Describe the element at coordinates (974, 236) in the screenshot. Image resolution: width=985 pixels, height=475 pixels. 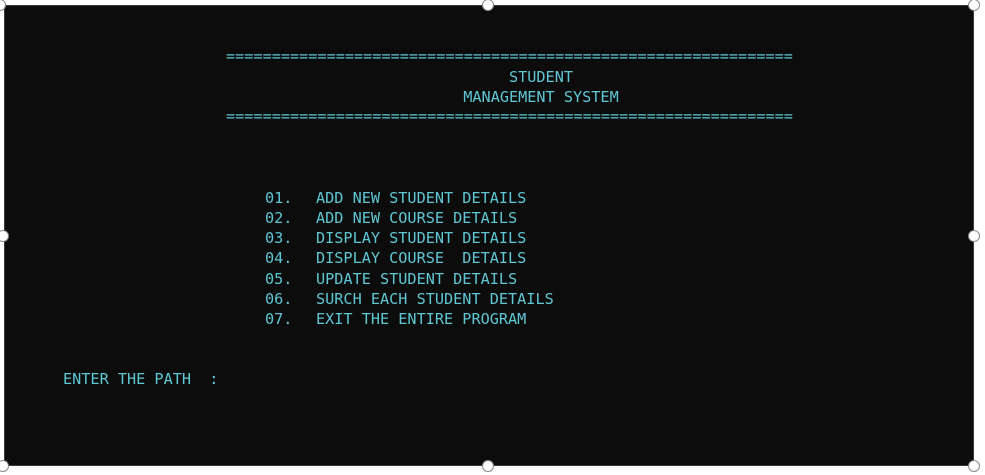
I see `resize-handle-middle-right` at that location.